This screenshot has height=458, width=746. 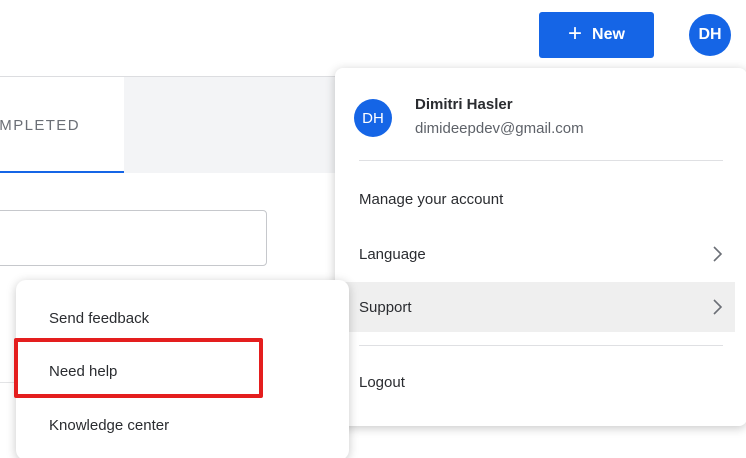 What do you see at coordinates (464, 104) in the screenshot?
I see `account-user-name: Dimitri Hasler` at bounding box center [464, 104].